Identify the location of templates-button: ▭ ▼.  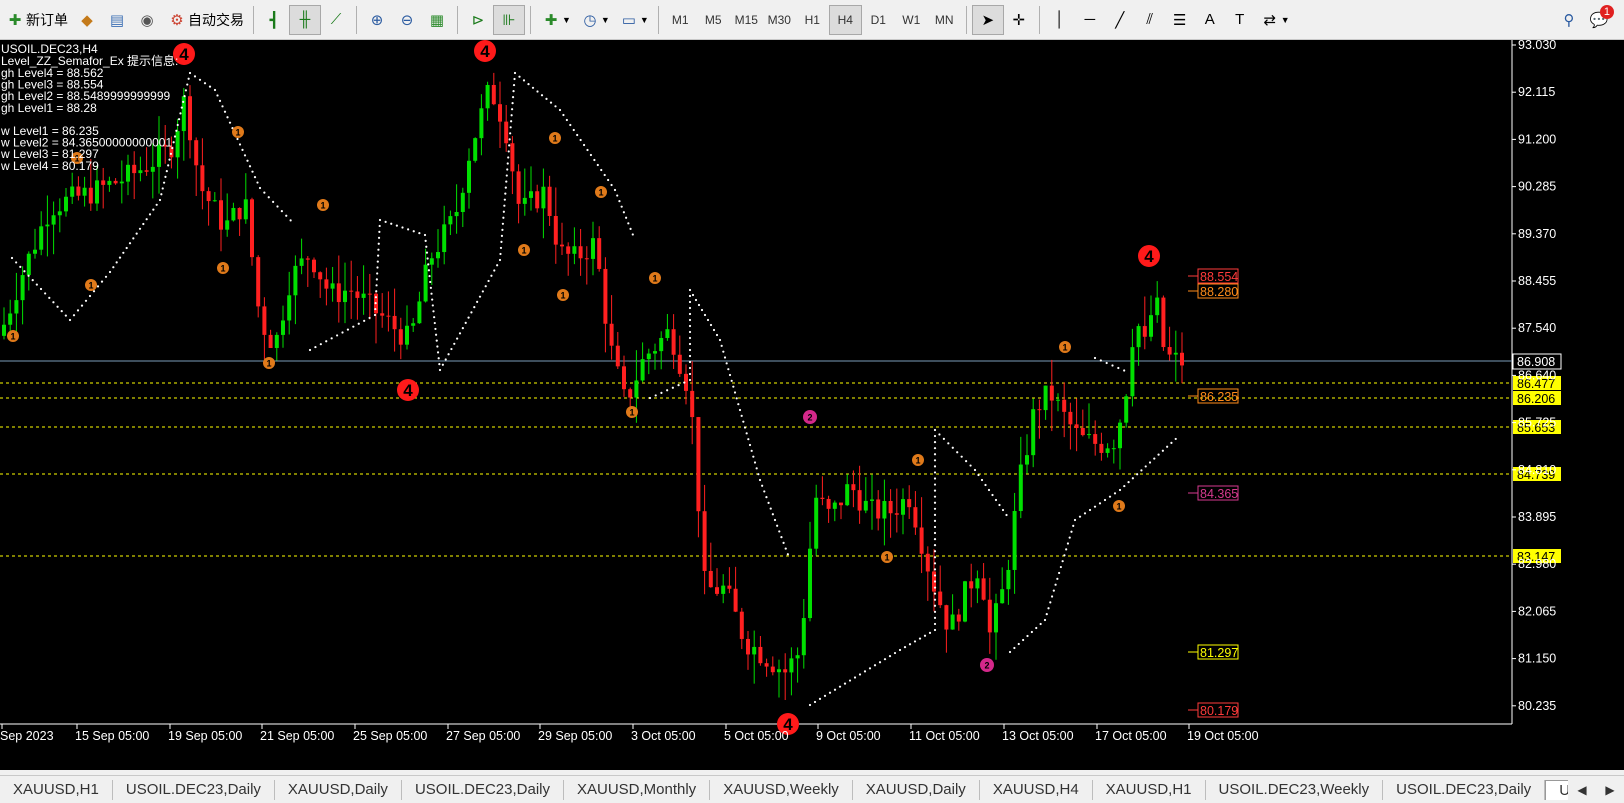
(633, 20).